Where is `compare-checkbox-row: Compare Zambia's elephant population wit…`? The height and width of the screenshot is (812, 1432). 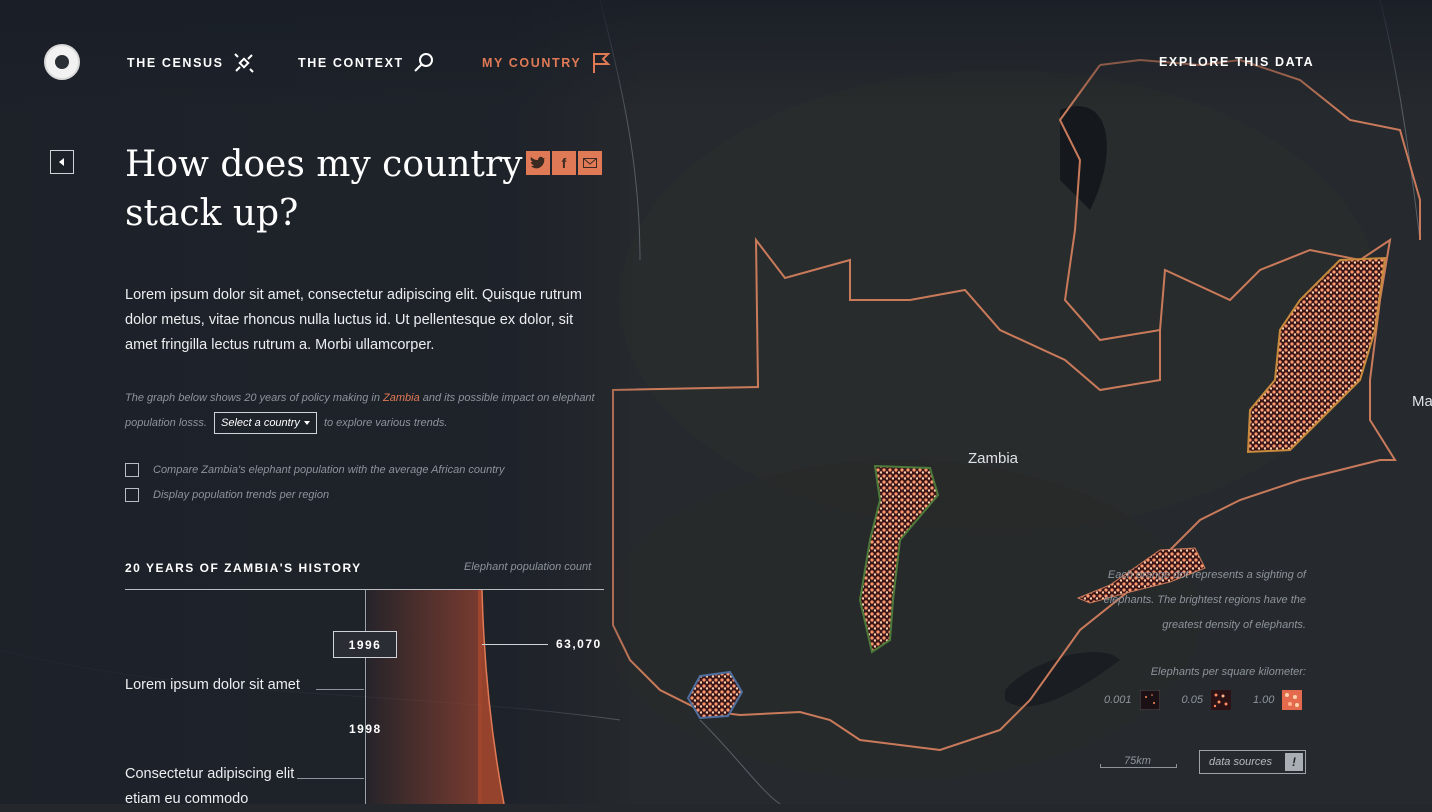
compare-checkbox-row: Compare Zambia's elephant population wit… is located at coordinates (314, 470).